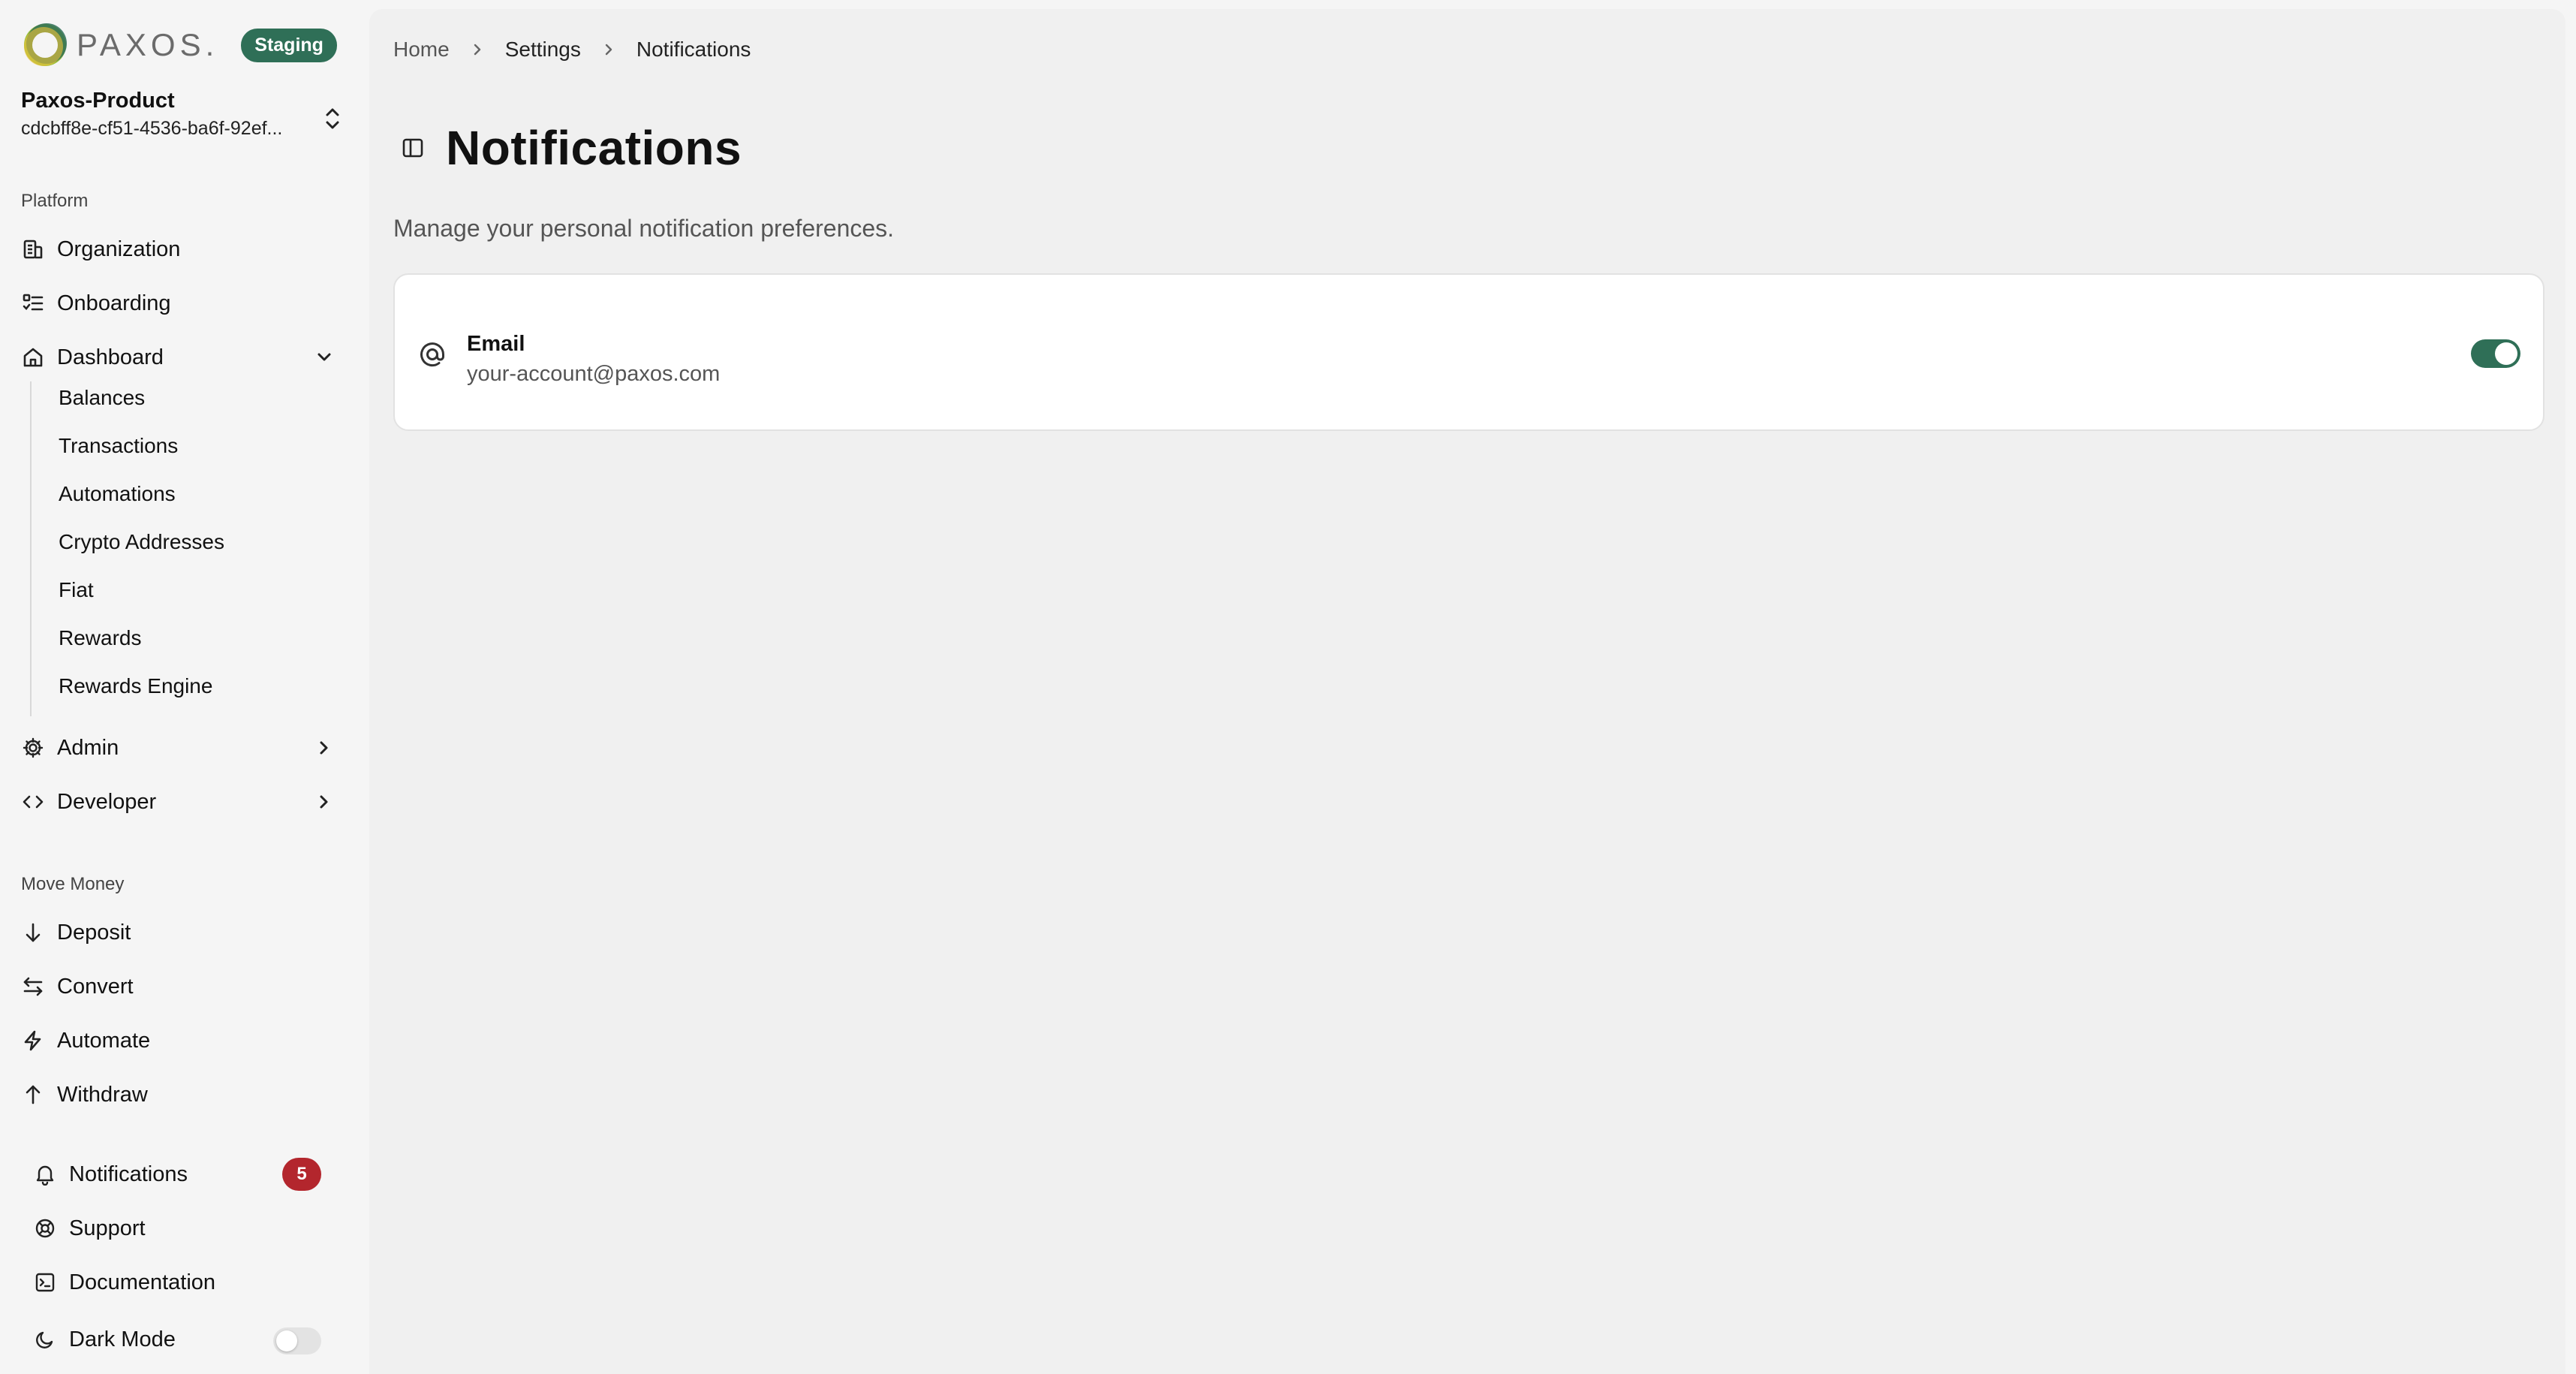 This screenshot has height=1374, width=2576. I want to click on sidebar-subitem-transactions: Transactions, so click(119, 446).